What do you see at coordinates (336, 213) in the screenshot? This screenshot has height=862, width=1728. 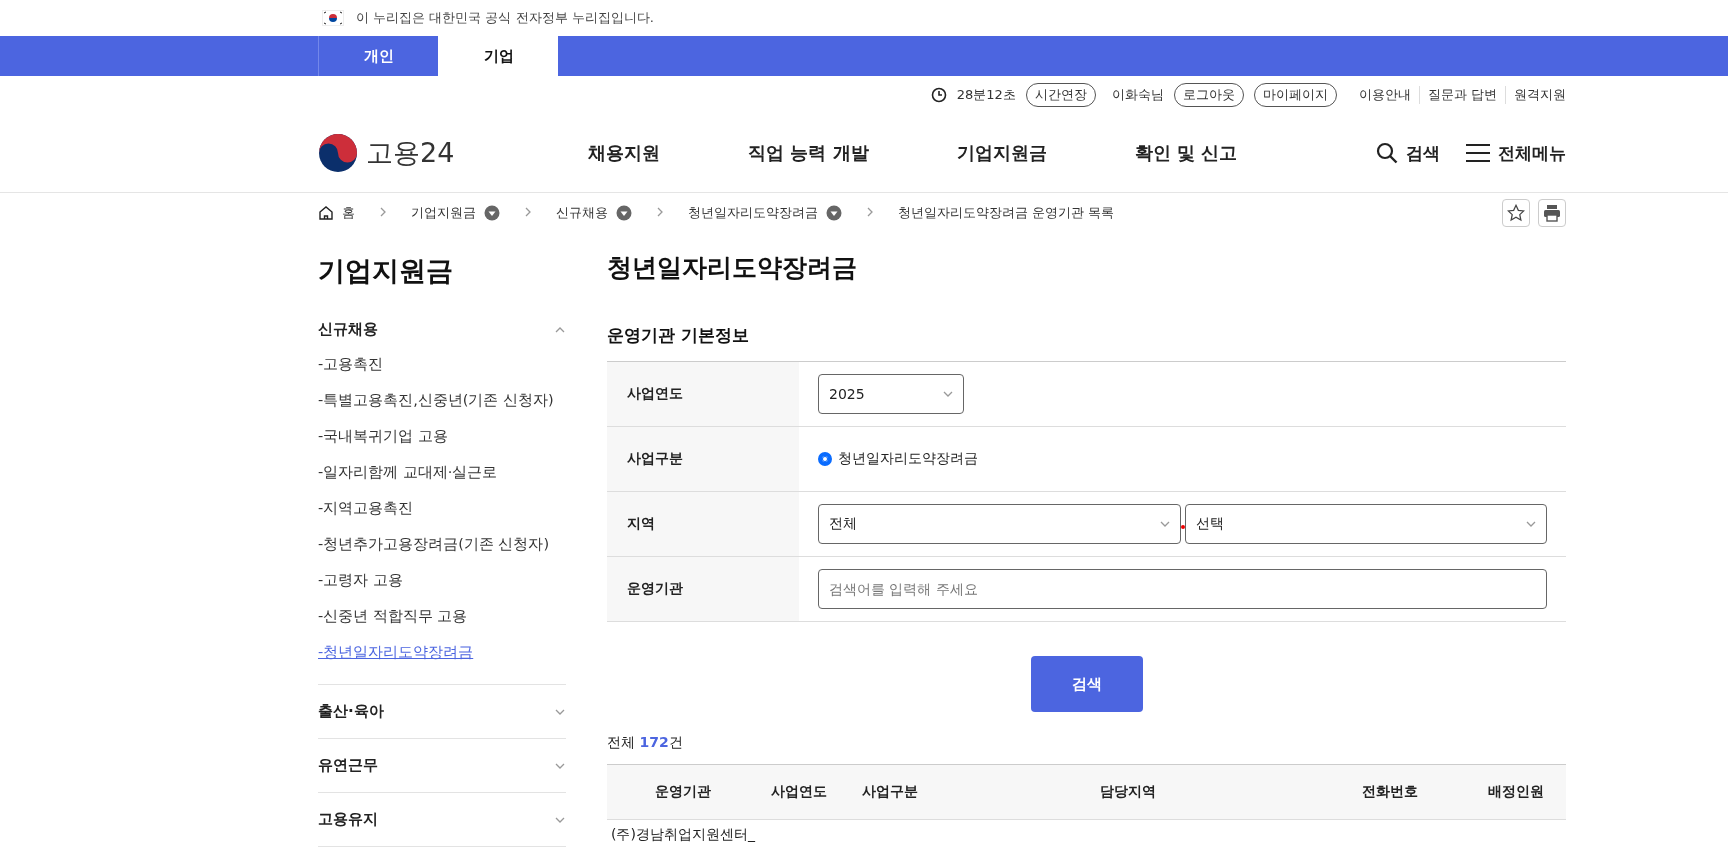 I see `breadcrumb-home-link: 홈` at bounding box center [336, 213].